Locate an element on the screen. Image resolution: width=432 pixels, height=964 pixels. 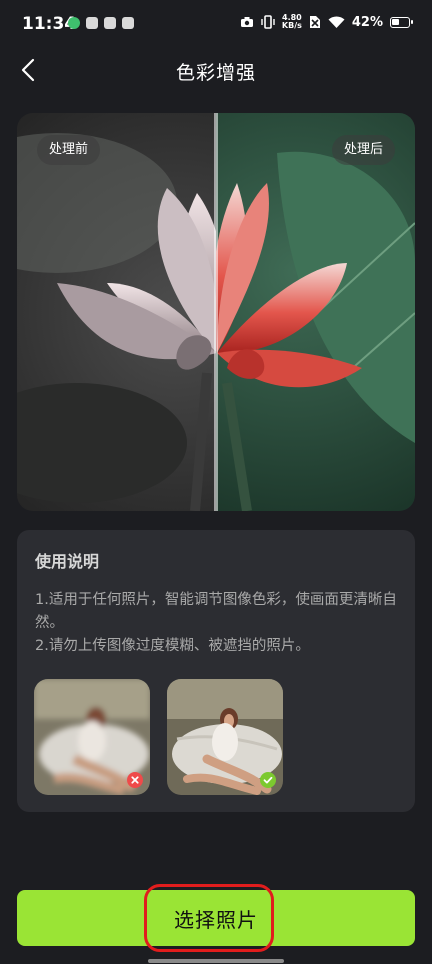
battery-icon is located at coordinates (401, 22).